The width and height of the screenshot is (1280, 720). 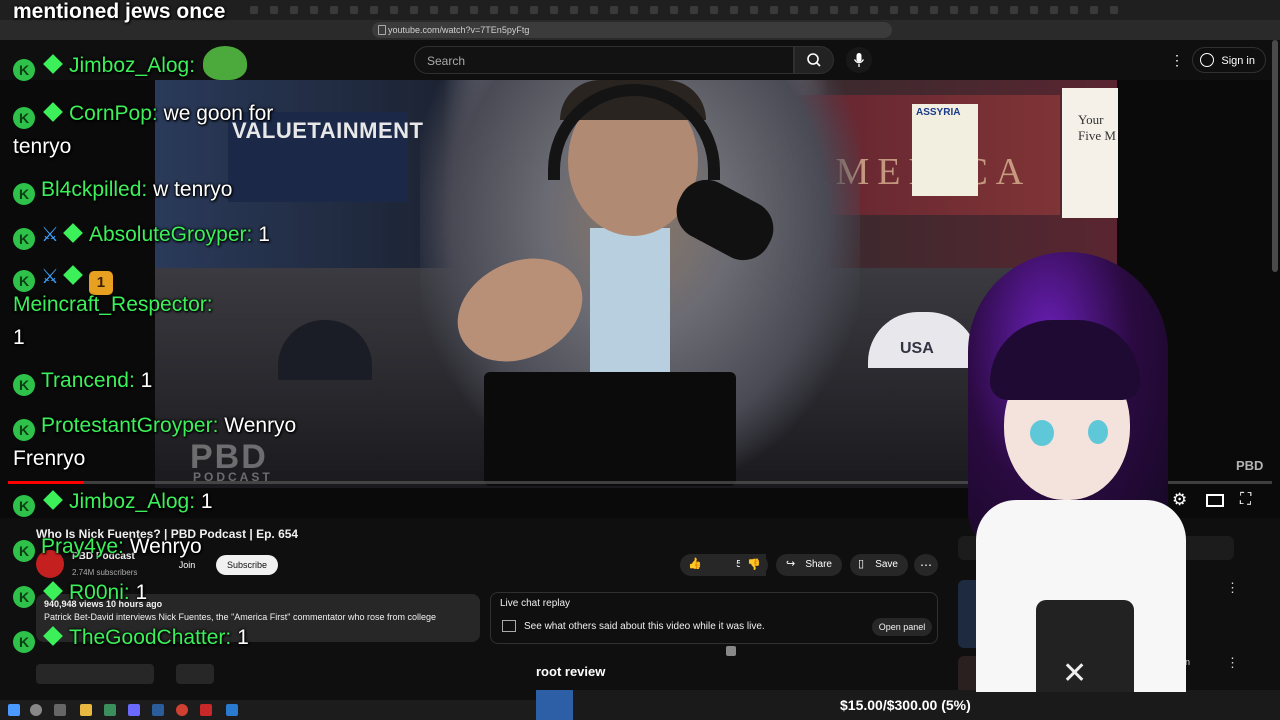 I want to click on settings-kebab-icon: ⋮, so click(x=1177, y=60).